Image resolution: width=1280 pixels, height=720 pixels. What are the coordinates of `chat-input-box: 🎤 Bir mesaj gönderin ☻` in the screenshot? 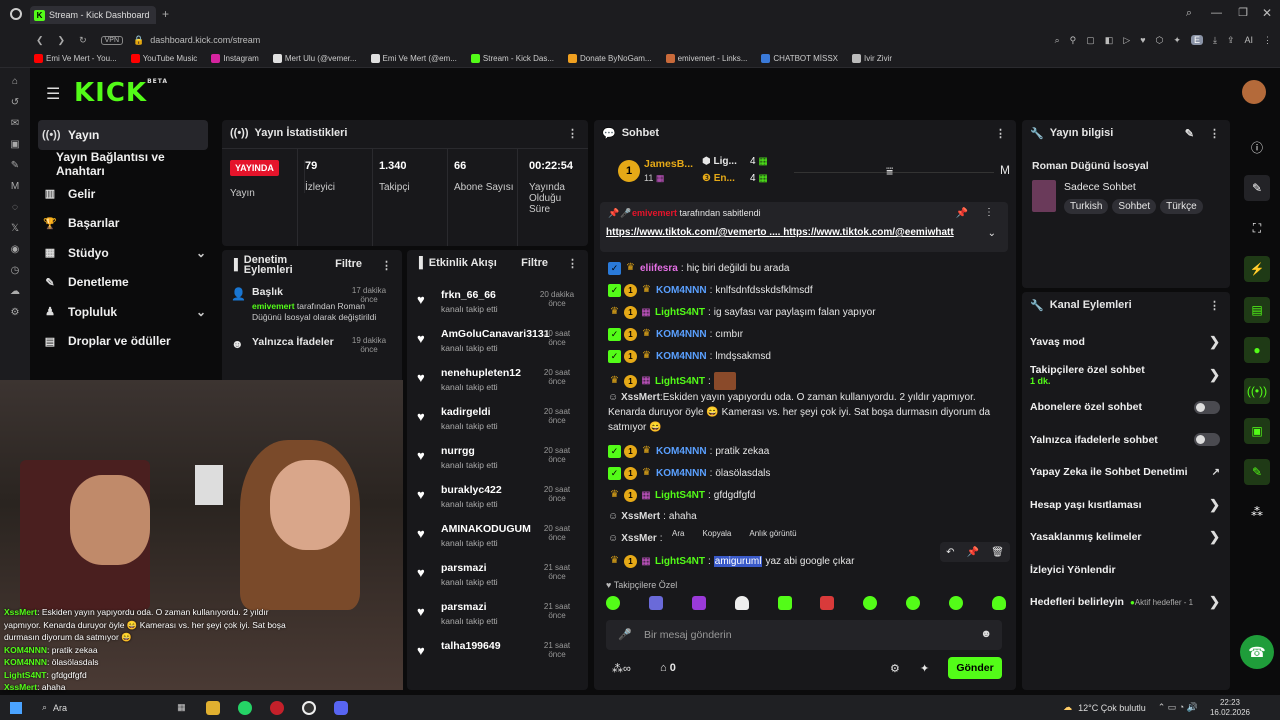 It's located at (804, 635).